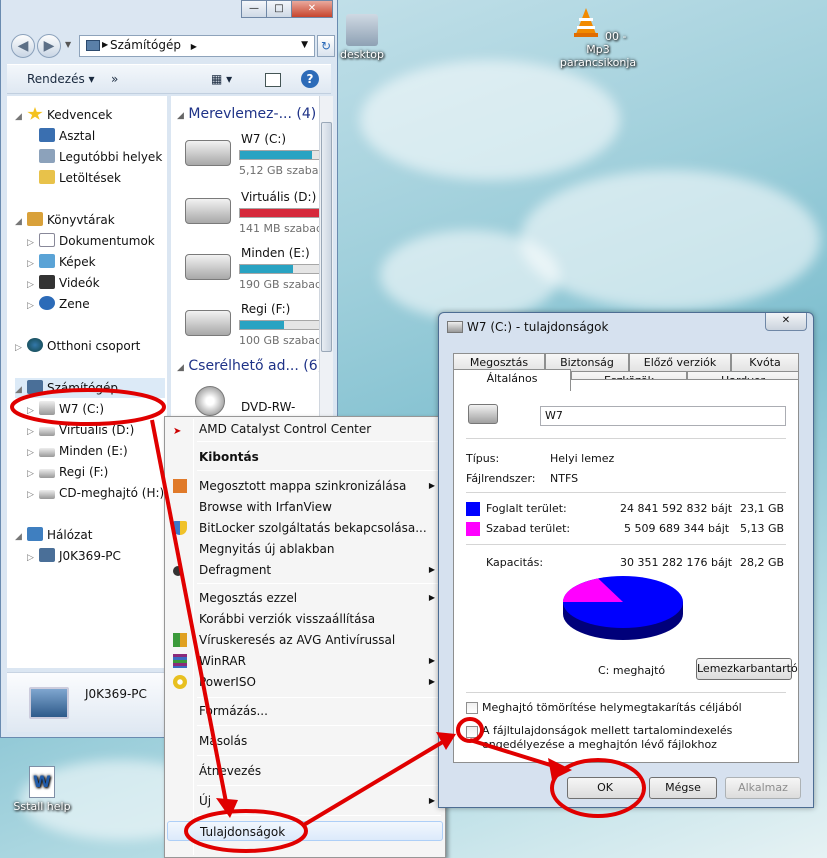 The image size is (827, 858). I want to click on documents-icon, so click(47, 240).